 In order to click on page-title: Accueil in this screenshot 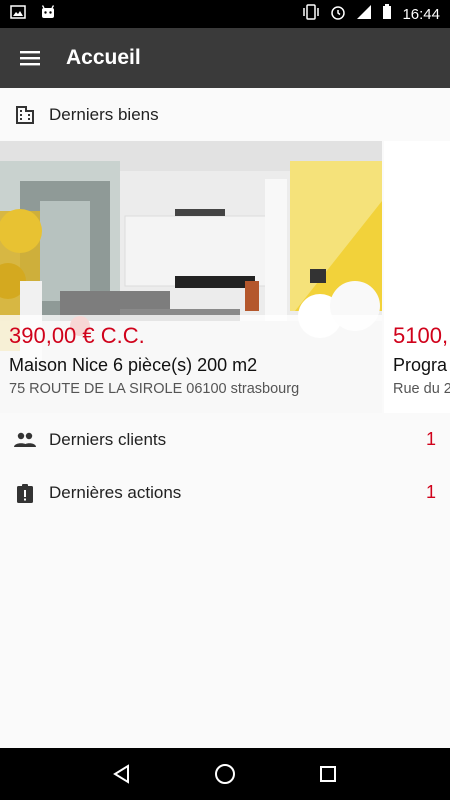, I will do `click(103, 57)`.